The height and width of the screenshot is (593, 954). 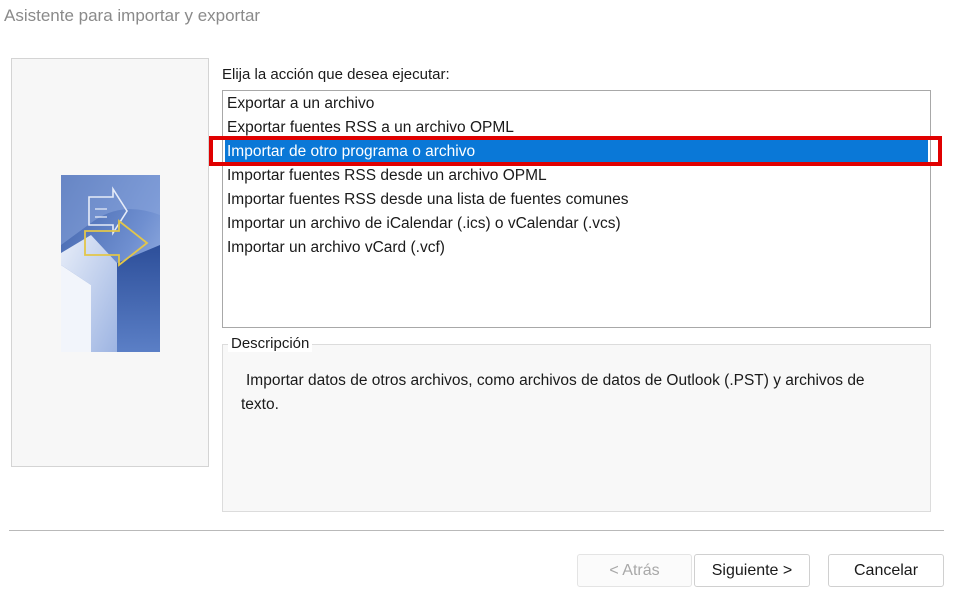 I want to click on back-button: < Atrás, so click(x=634, y=570).